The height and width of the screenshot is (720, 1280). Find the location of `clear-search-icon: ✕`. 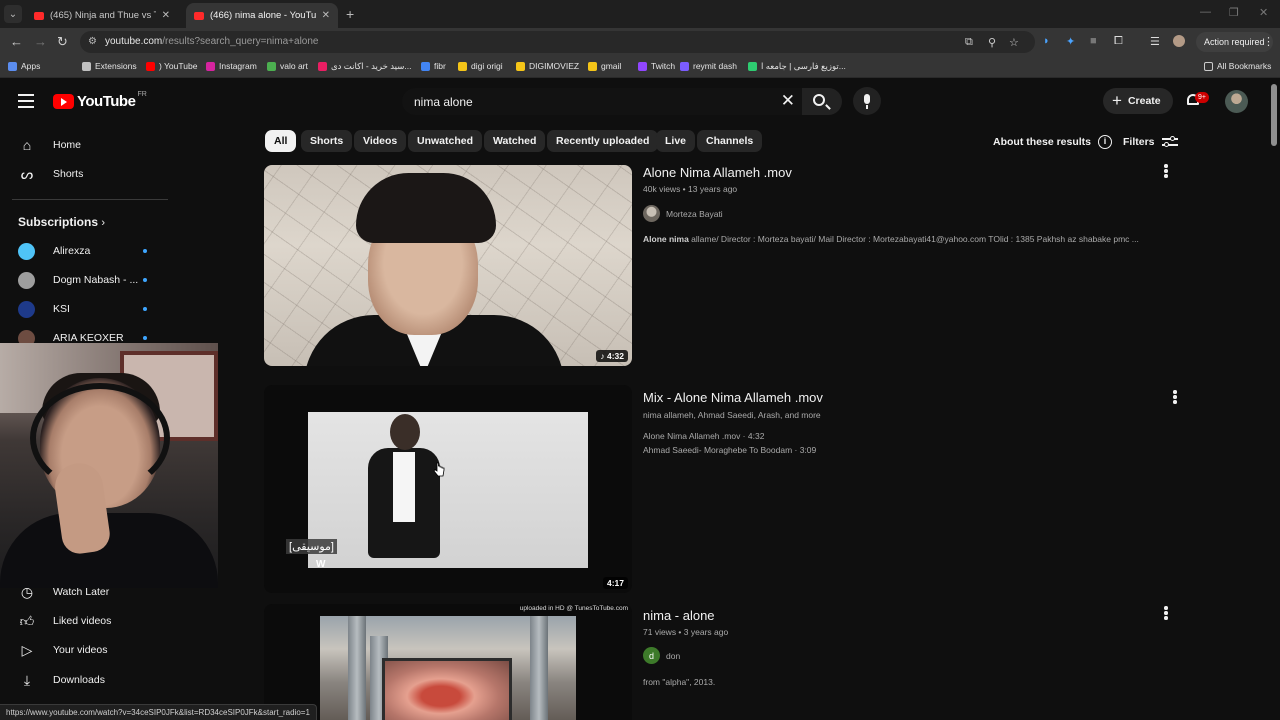

clear-search-icon: ✕ is located at coordinates (788, 101).